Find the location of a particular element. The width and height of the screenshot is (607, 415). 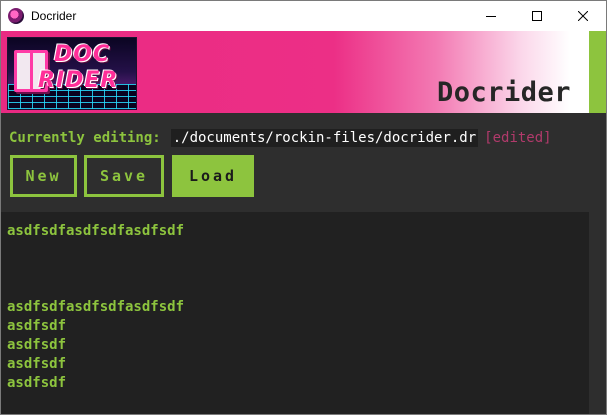

banner-accent-strip is located at coordinates (597, 72).